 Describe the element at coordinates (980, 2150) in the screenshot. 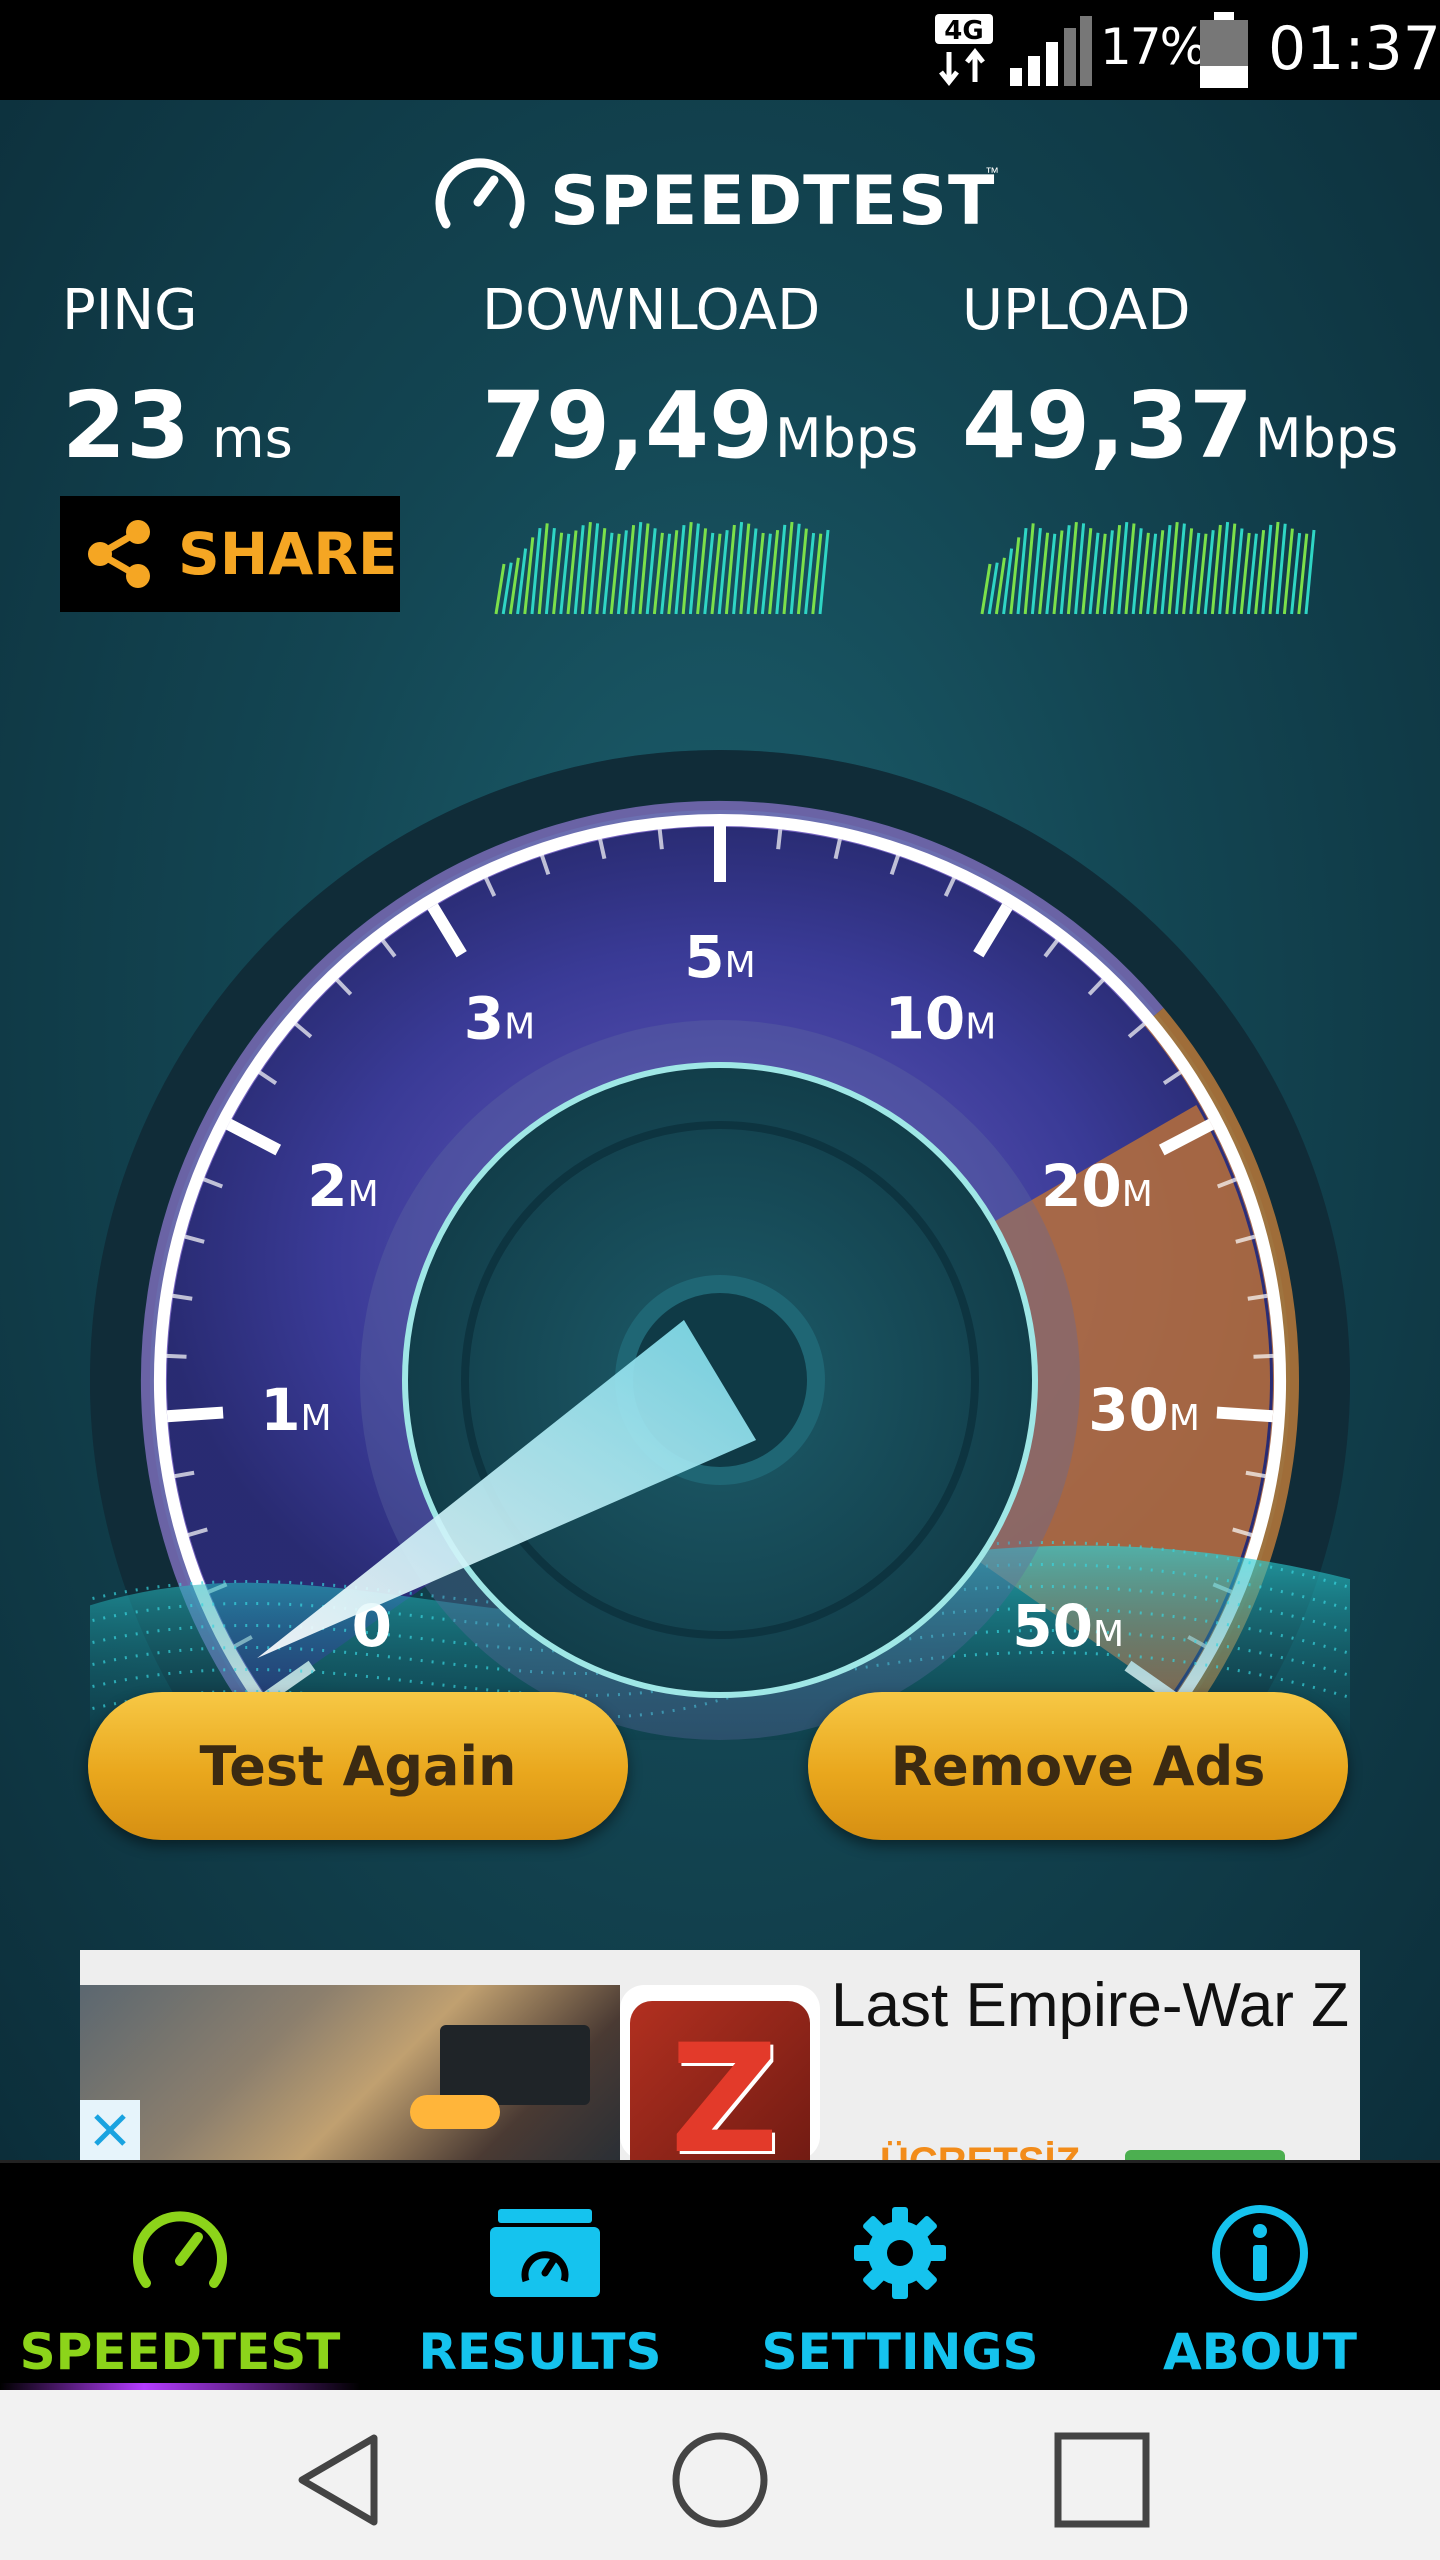

I see `ad-cta: ÜCRETSİZ` at that location.